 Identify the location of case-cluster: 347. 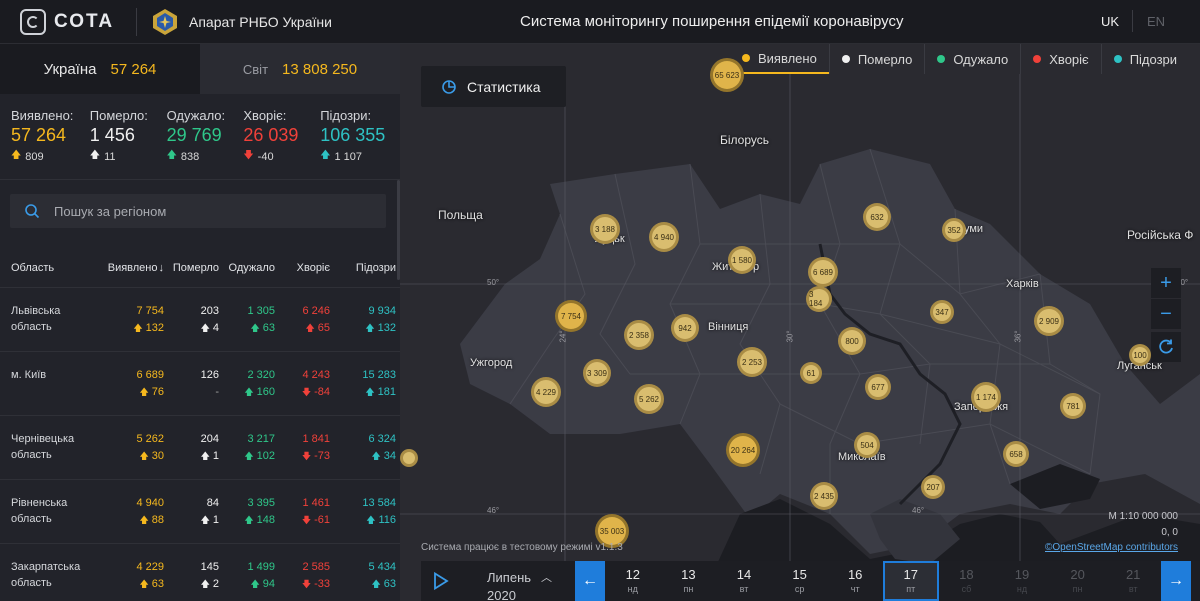
(942, 312).